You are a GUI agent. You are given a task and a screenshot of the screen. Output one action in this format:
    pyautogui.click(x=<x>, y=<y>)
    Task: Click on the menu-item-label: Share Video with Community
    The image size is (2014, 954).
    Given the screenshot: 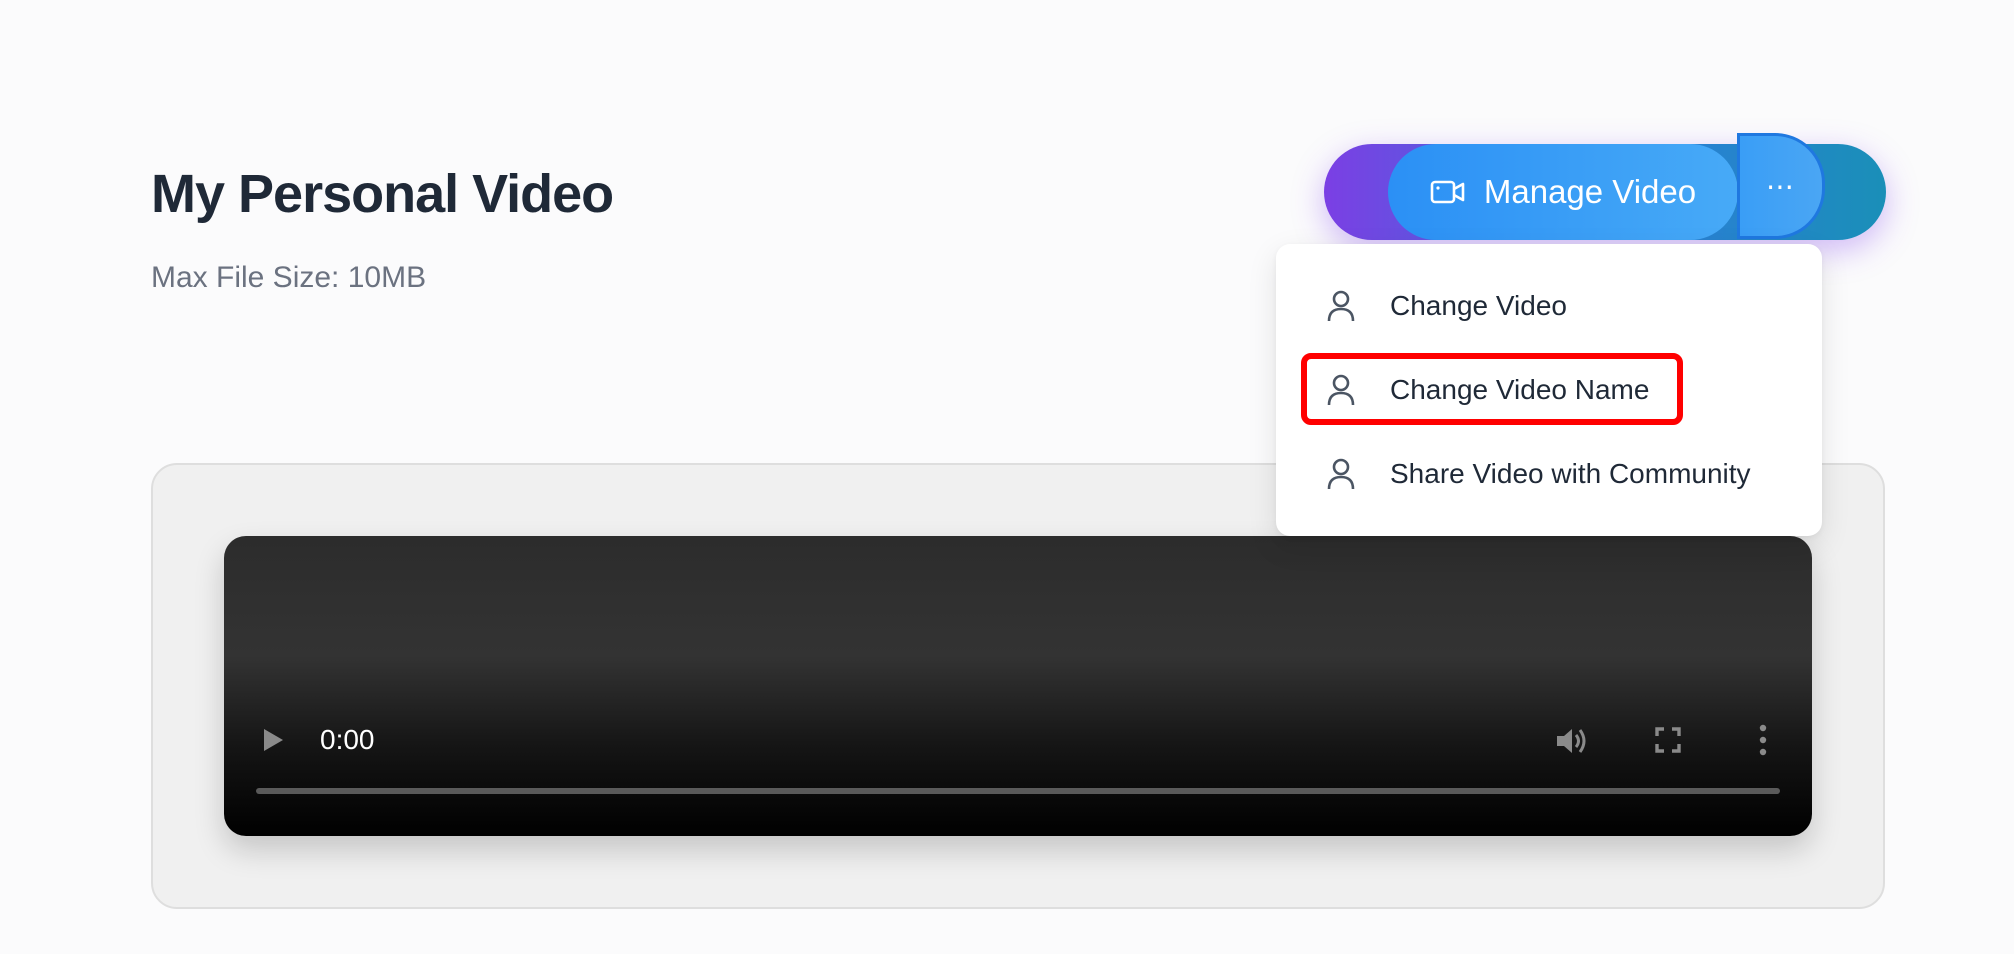 What is the action you would take?
    pyautogui.click(x=1570, y=473)
    